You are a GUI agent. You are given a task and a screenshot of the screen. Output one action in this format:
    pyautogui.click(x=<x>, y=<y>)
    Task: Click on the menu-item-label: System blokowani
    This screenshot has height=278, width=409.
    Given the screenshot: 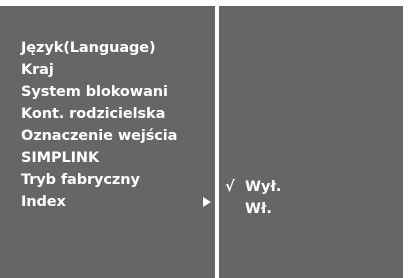 What is the action you would take?
    pyautogui.click(x=94, y=92)
    